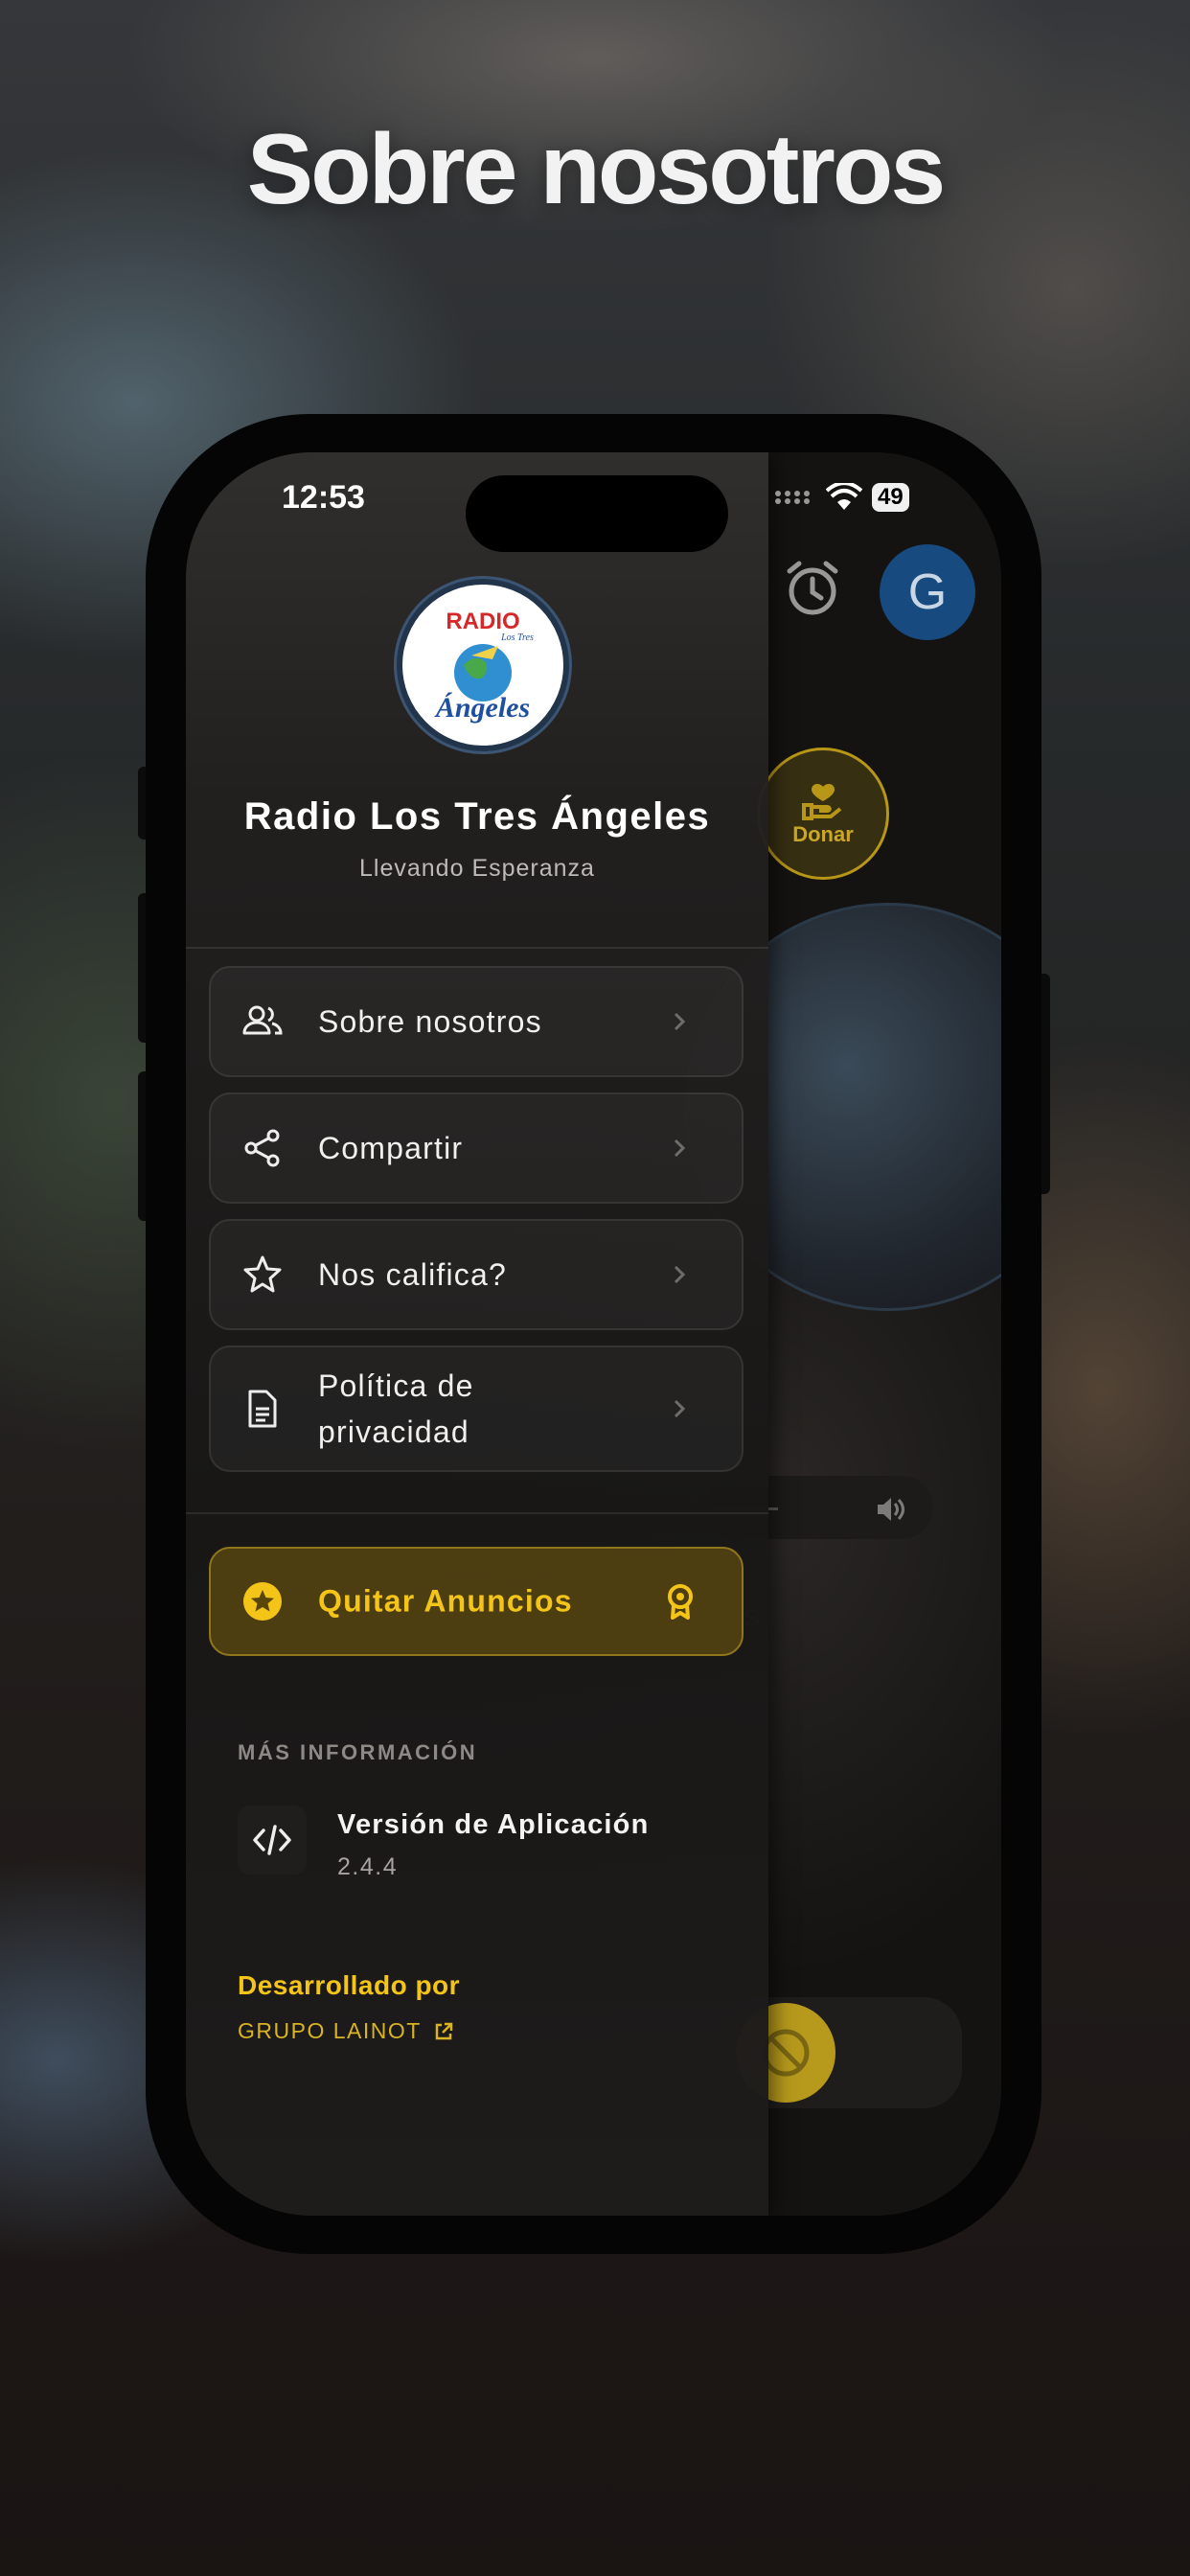 Image resolution: width=1190 pixels, height=2576 pixels. I want to click on developer-title: Desarrollado por, so click(350, 1985).